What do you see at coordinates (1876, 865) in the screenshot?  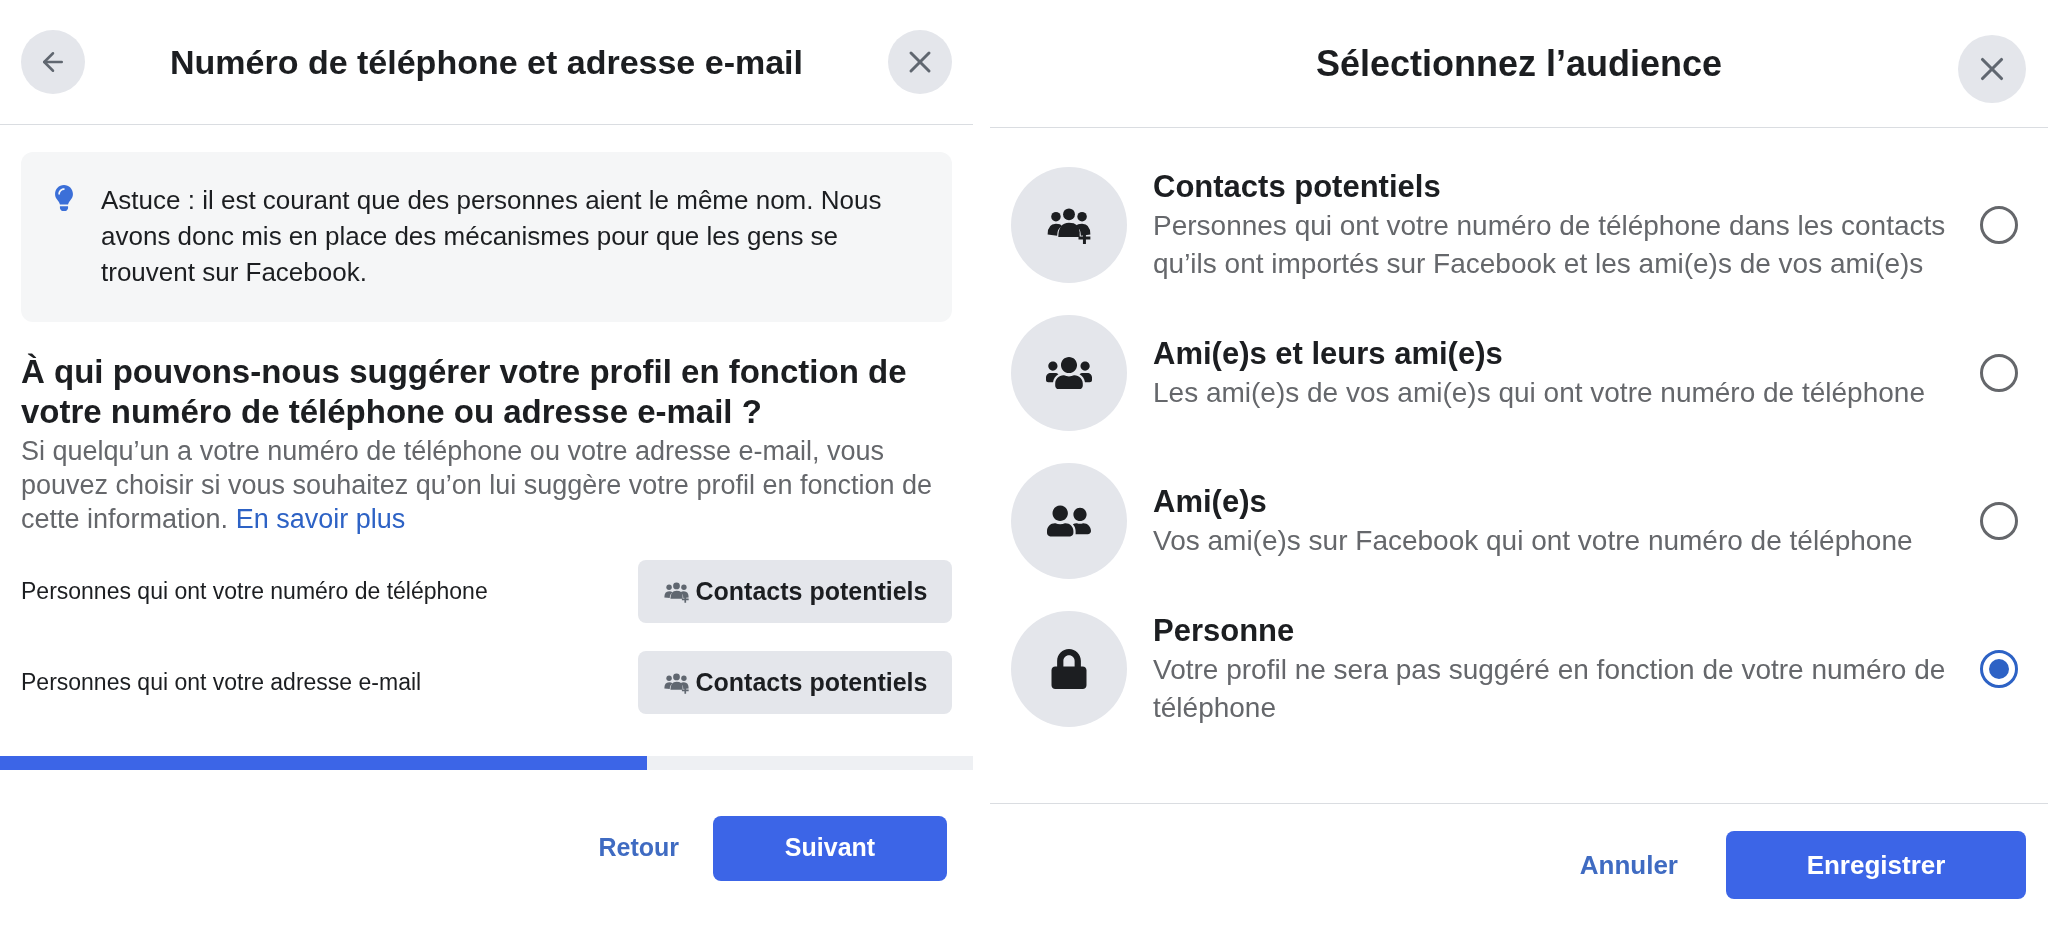 I see `save-button: Enregistrer` at bounding box center [1876, 865].